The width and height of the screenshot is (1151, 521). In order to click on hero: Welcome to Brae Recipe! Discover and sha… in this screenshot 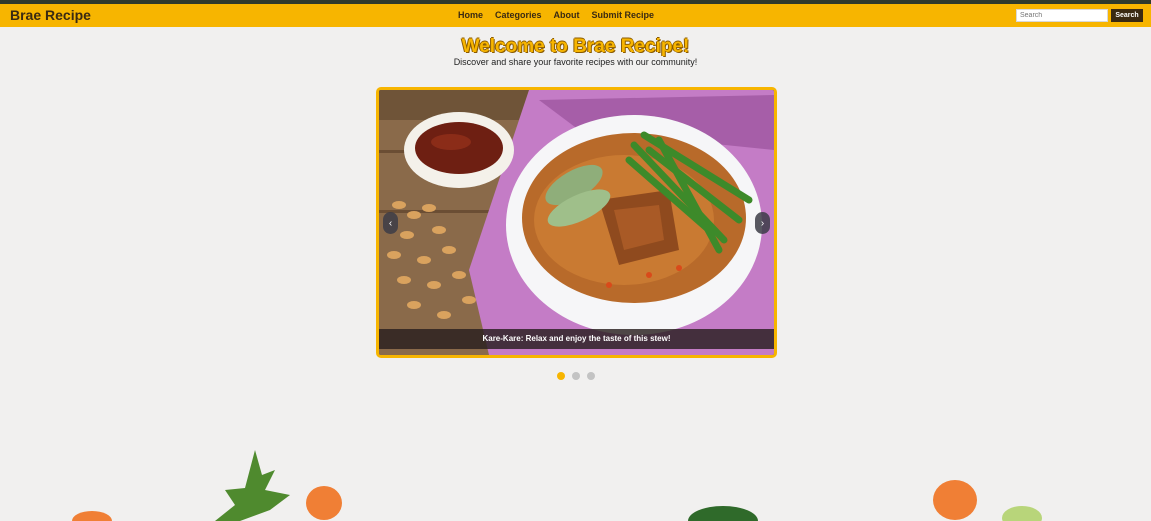, I will do `click(575, 51)`.